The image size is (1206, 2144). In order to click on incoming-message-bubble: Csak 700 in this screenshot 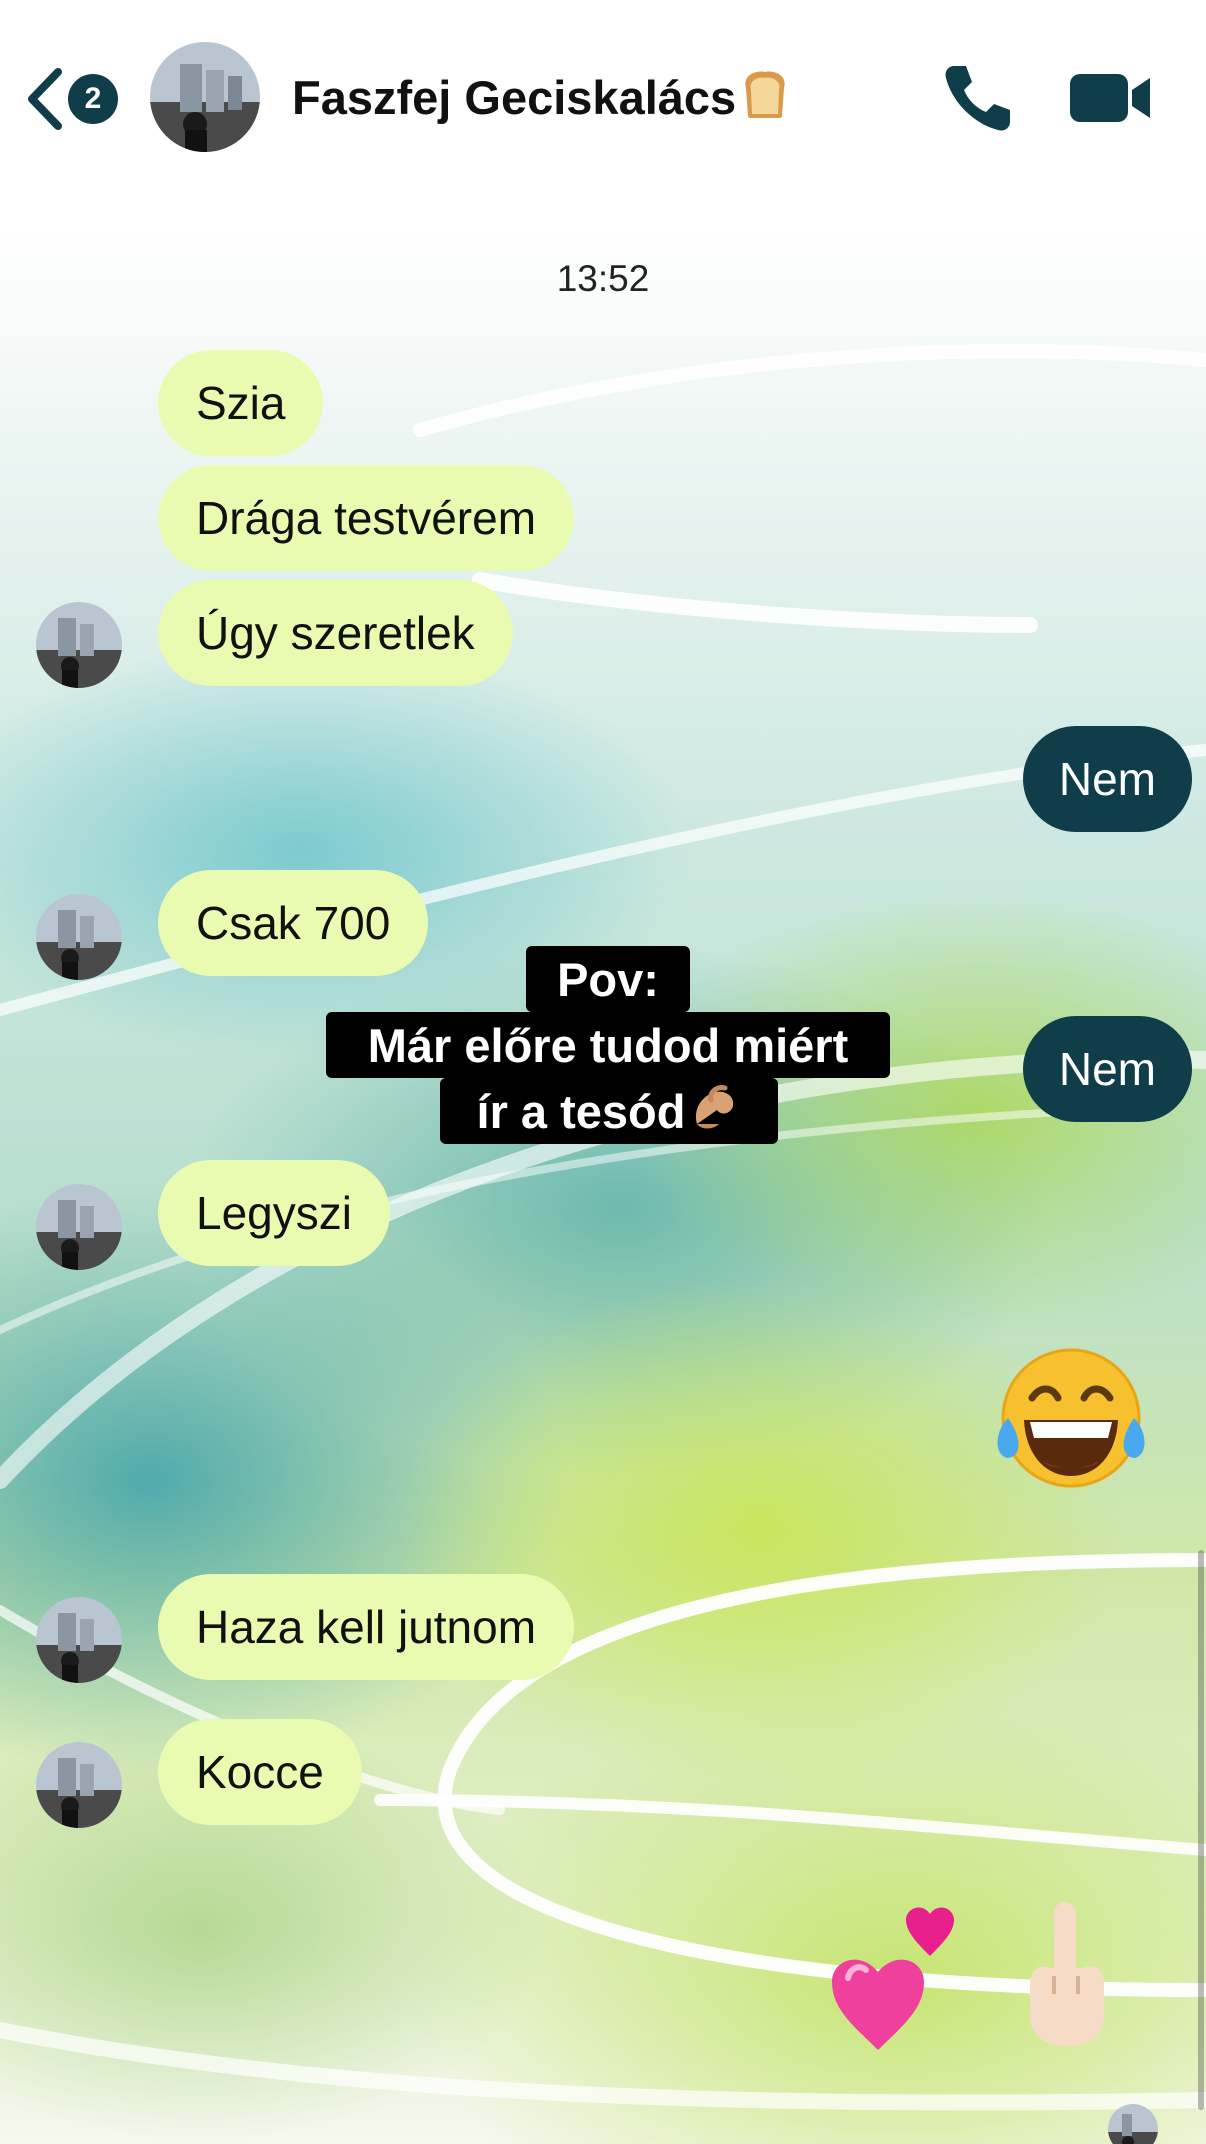, I will do `click(293, 923)`.